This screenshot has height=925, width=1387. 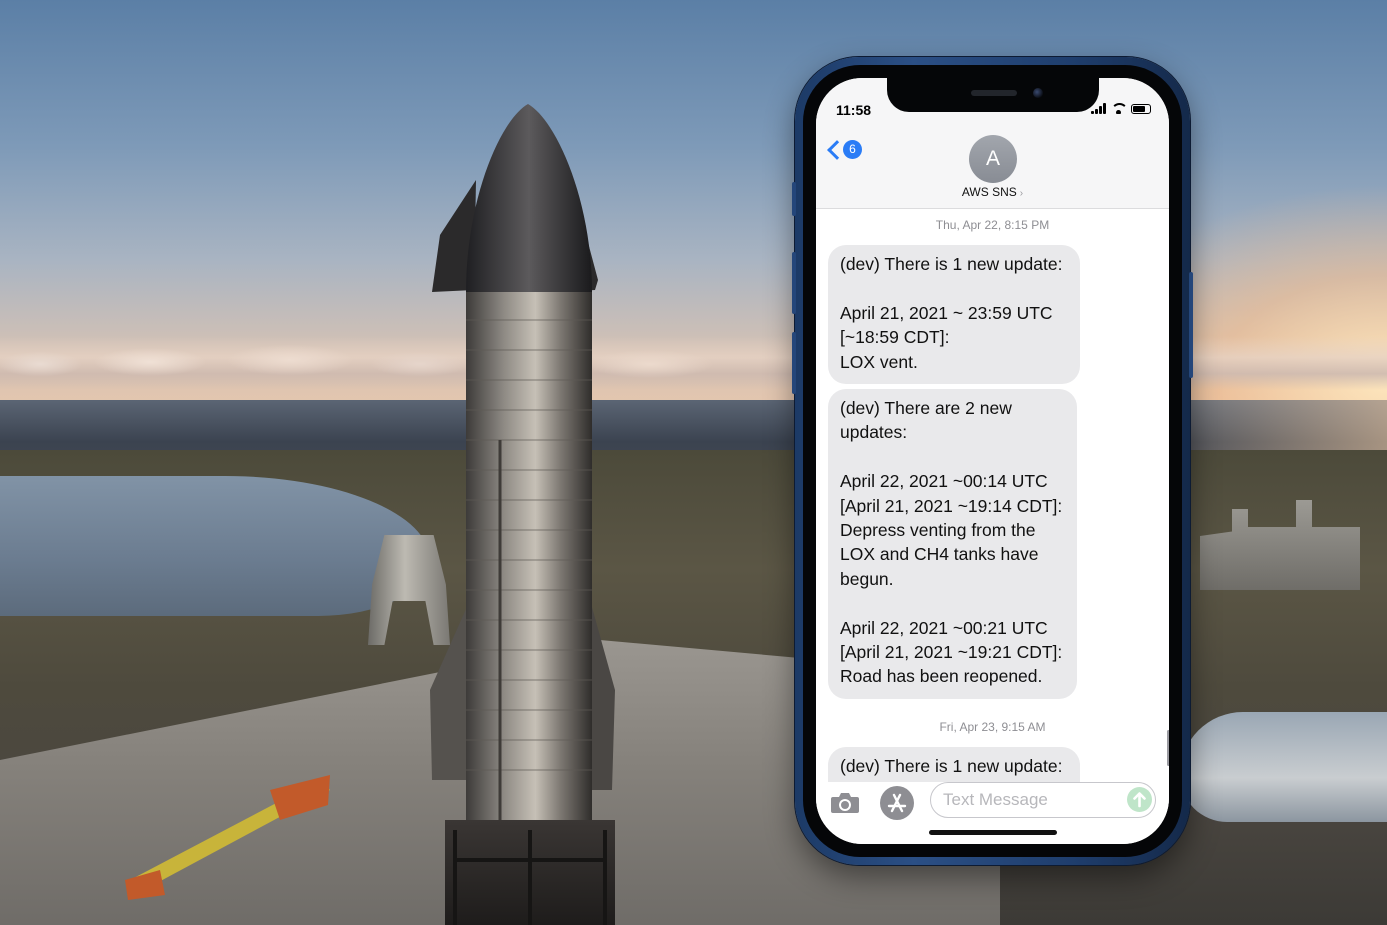 What do you see at coordinates (794, 199) in the screenshot?
I see `mute-switch` at bounding box center [794, 199].